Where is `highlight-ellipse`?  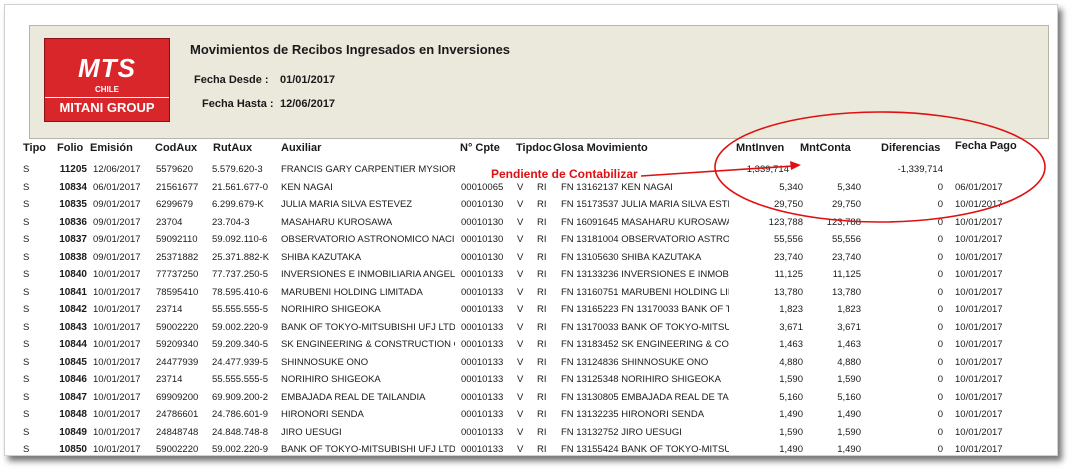 highlight-ellipse is located at coordinates (880, 167).